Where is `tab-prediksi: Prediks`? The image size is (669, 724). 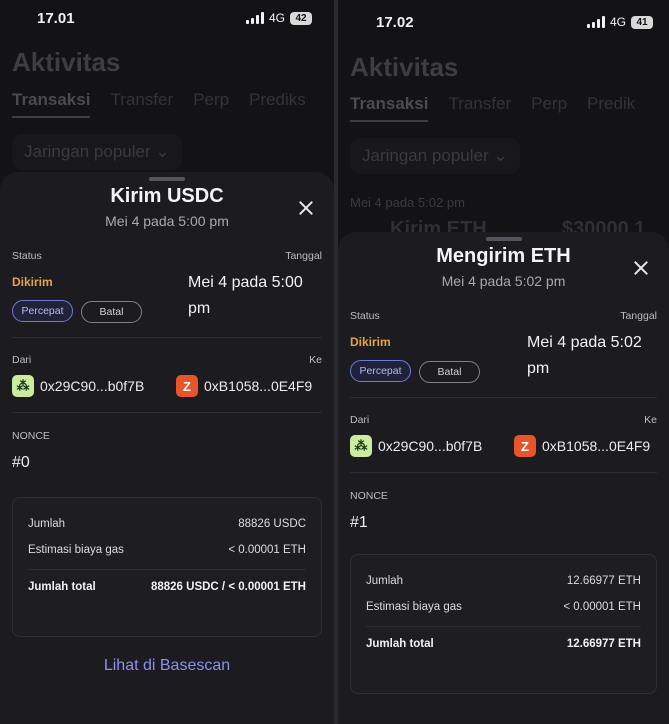 tab-prediksi: Prediks is located at coordinates (277, 104).